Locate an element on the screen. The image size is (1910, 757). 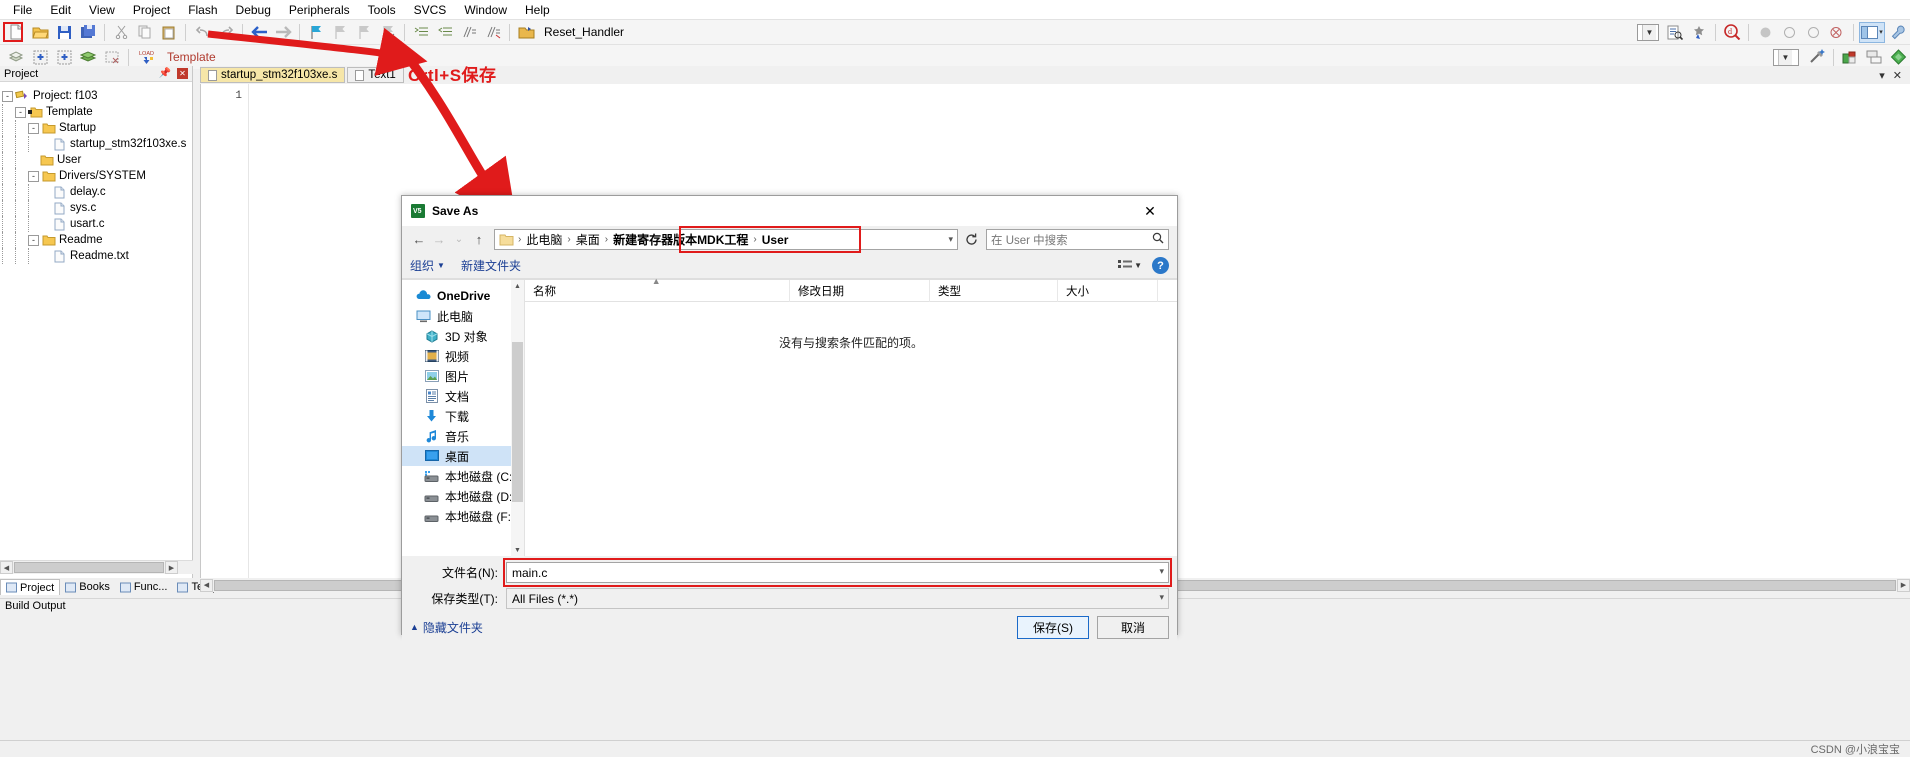
copy-icon is located at coordinates (145, 32).